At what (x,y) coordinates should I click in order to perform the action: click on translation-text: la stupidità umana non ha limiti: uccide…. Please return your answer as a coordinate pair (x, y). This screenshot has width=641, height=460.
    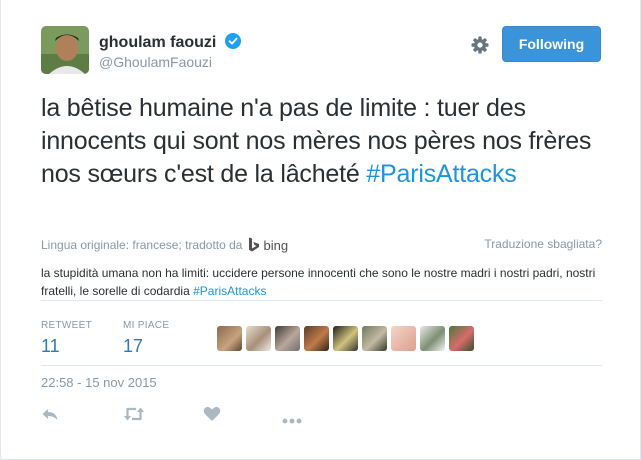
    Looking at the image, I should click on (321, 282).